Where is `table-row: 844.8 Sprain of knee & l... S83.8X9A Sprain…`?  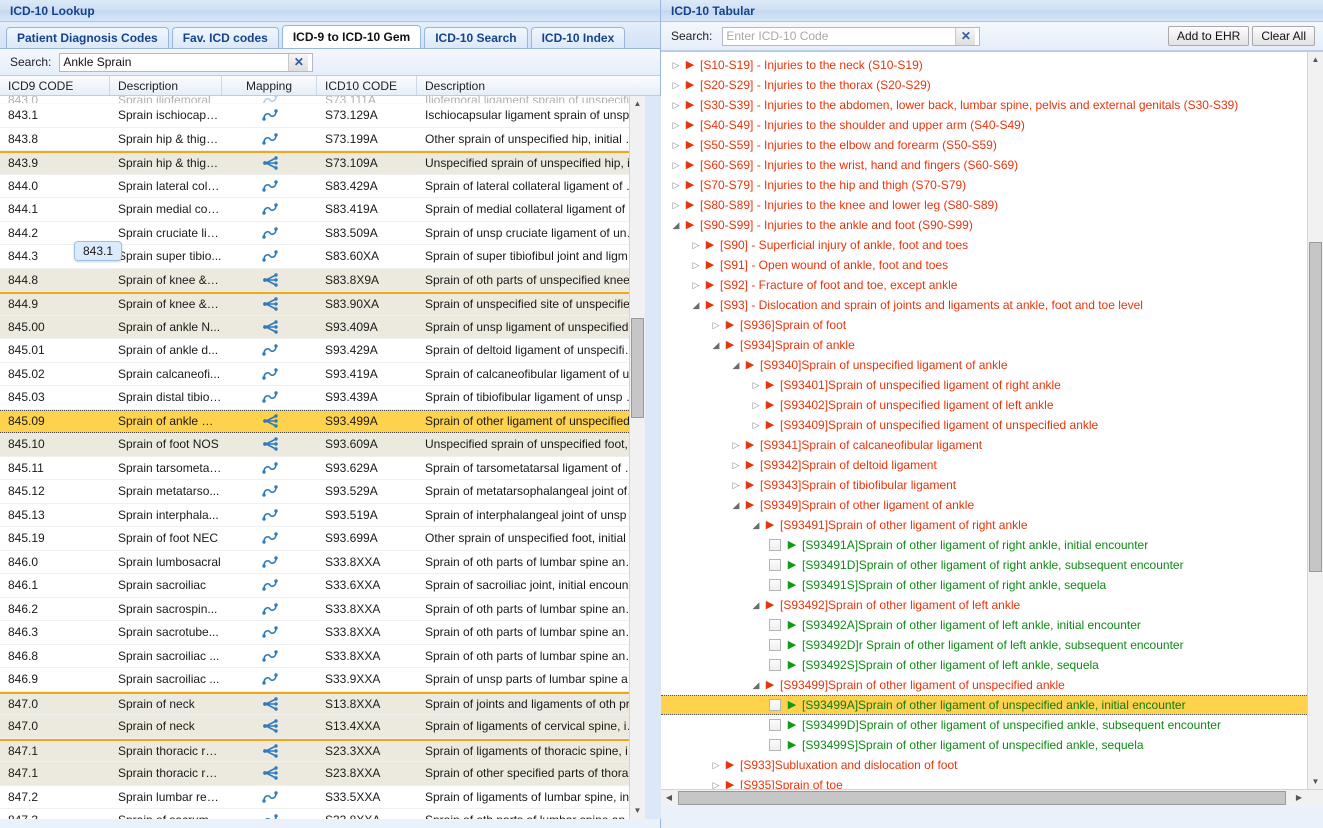
table-row: 844.8 Sprain of knee & l... S83.8X9A Sprain… is located at coordinates (330, 280).